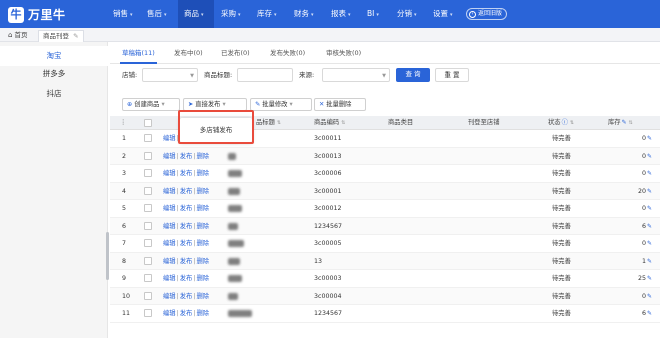 This screenshot has height=338, width=660. What do you see at coordinates (287, 53) in the screenshot?
I see `tab-publish-failed: 发布失败(0)` at bounding box center [287, 53].